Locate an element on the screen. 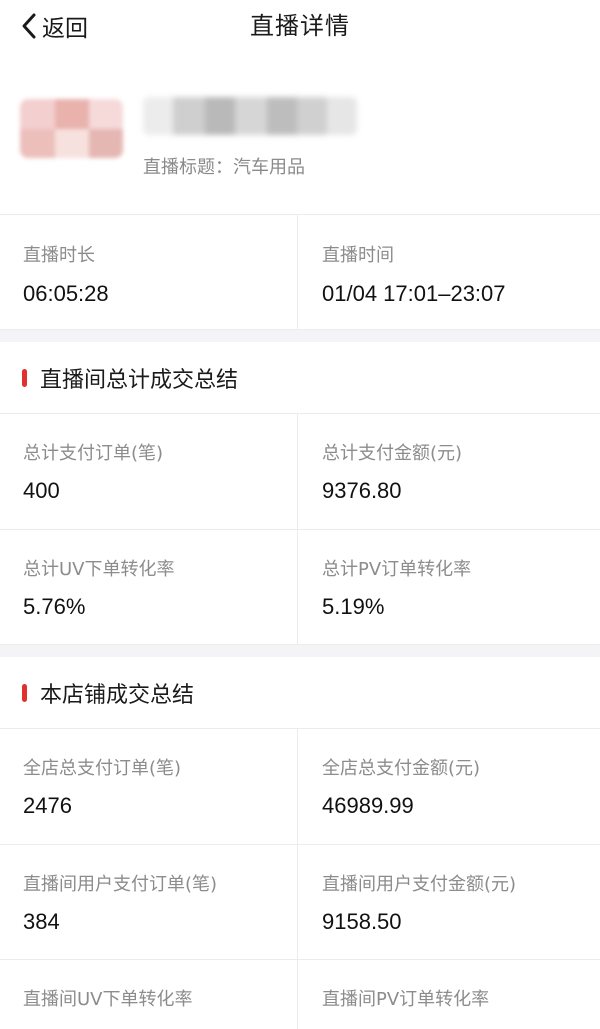  metric-label: 直播间PV订单转化率 is located at coordinates (406, 999).